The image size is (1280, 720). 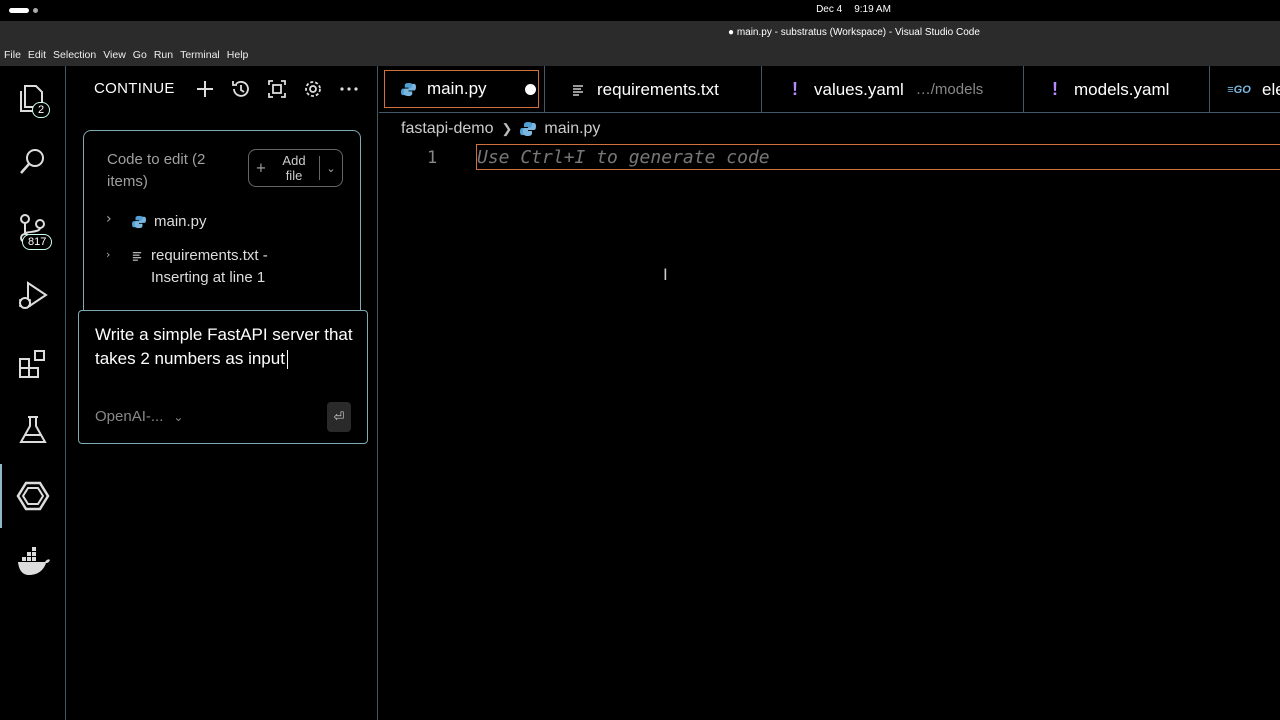 I want to click on add-icon: +, so click(x=261, y=168).